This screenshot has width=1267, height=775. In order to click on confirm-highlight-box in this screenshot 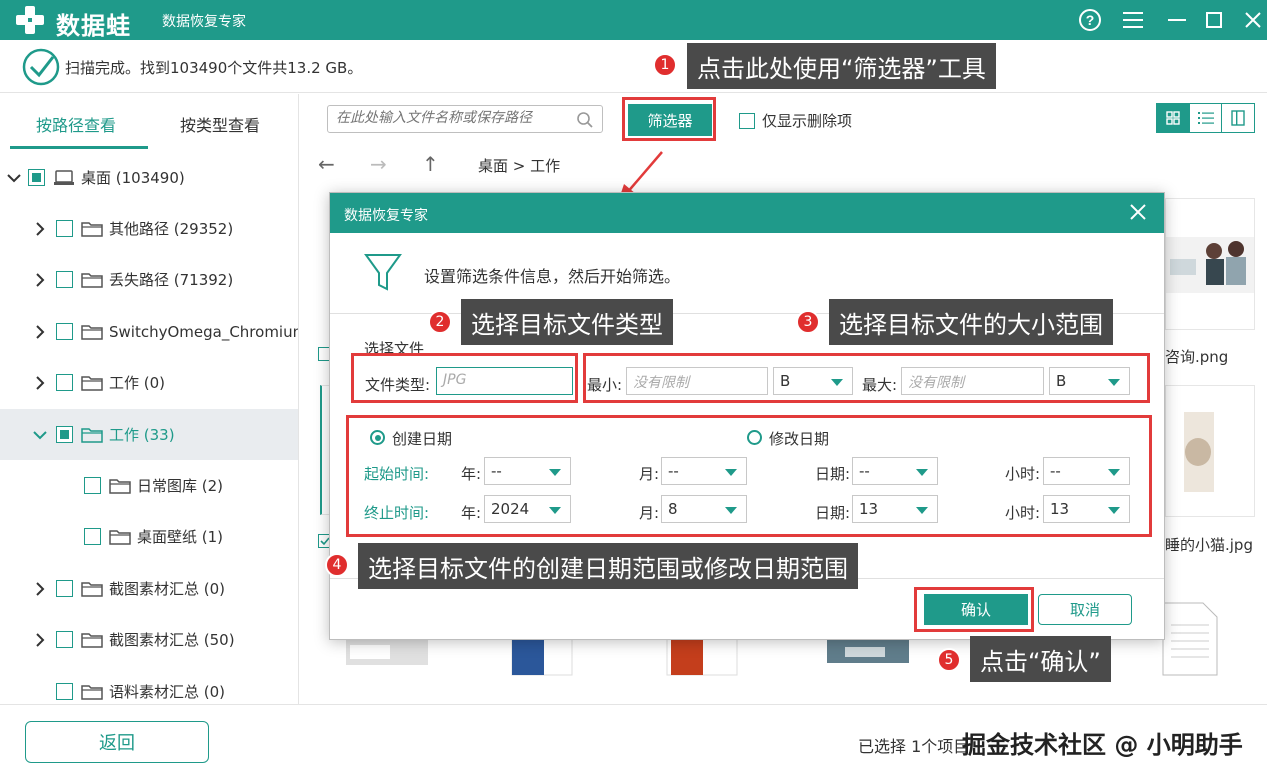, I will do `click(974, 609)`.